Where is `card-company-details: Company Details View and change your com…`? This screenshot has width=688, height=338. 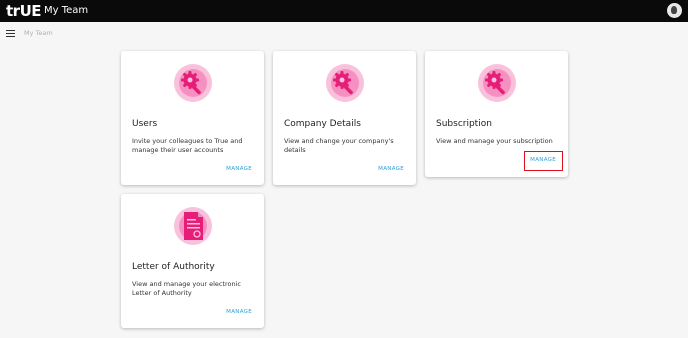
card-company-details: Company Details View and change your com… is located at coordinates (344, 118).